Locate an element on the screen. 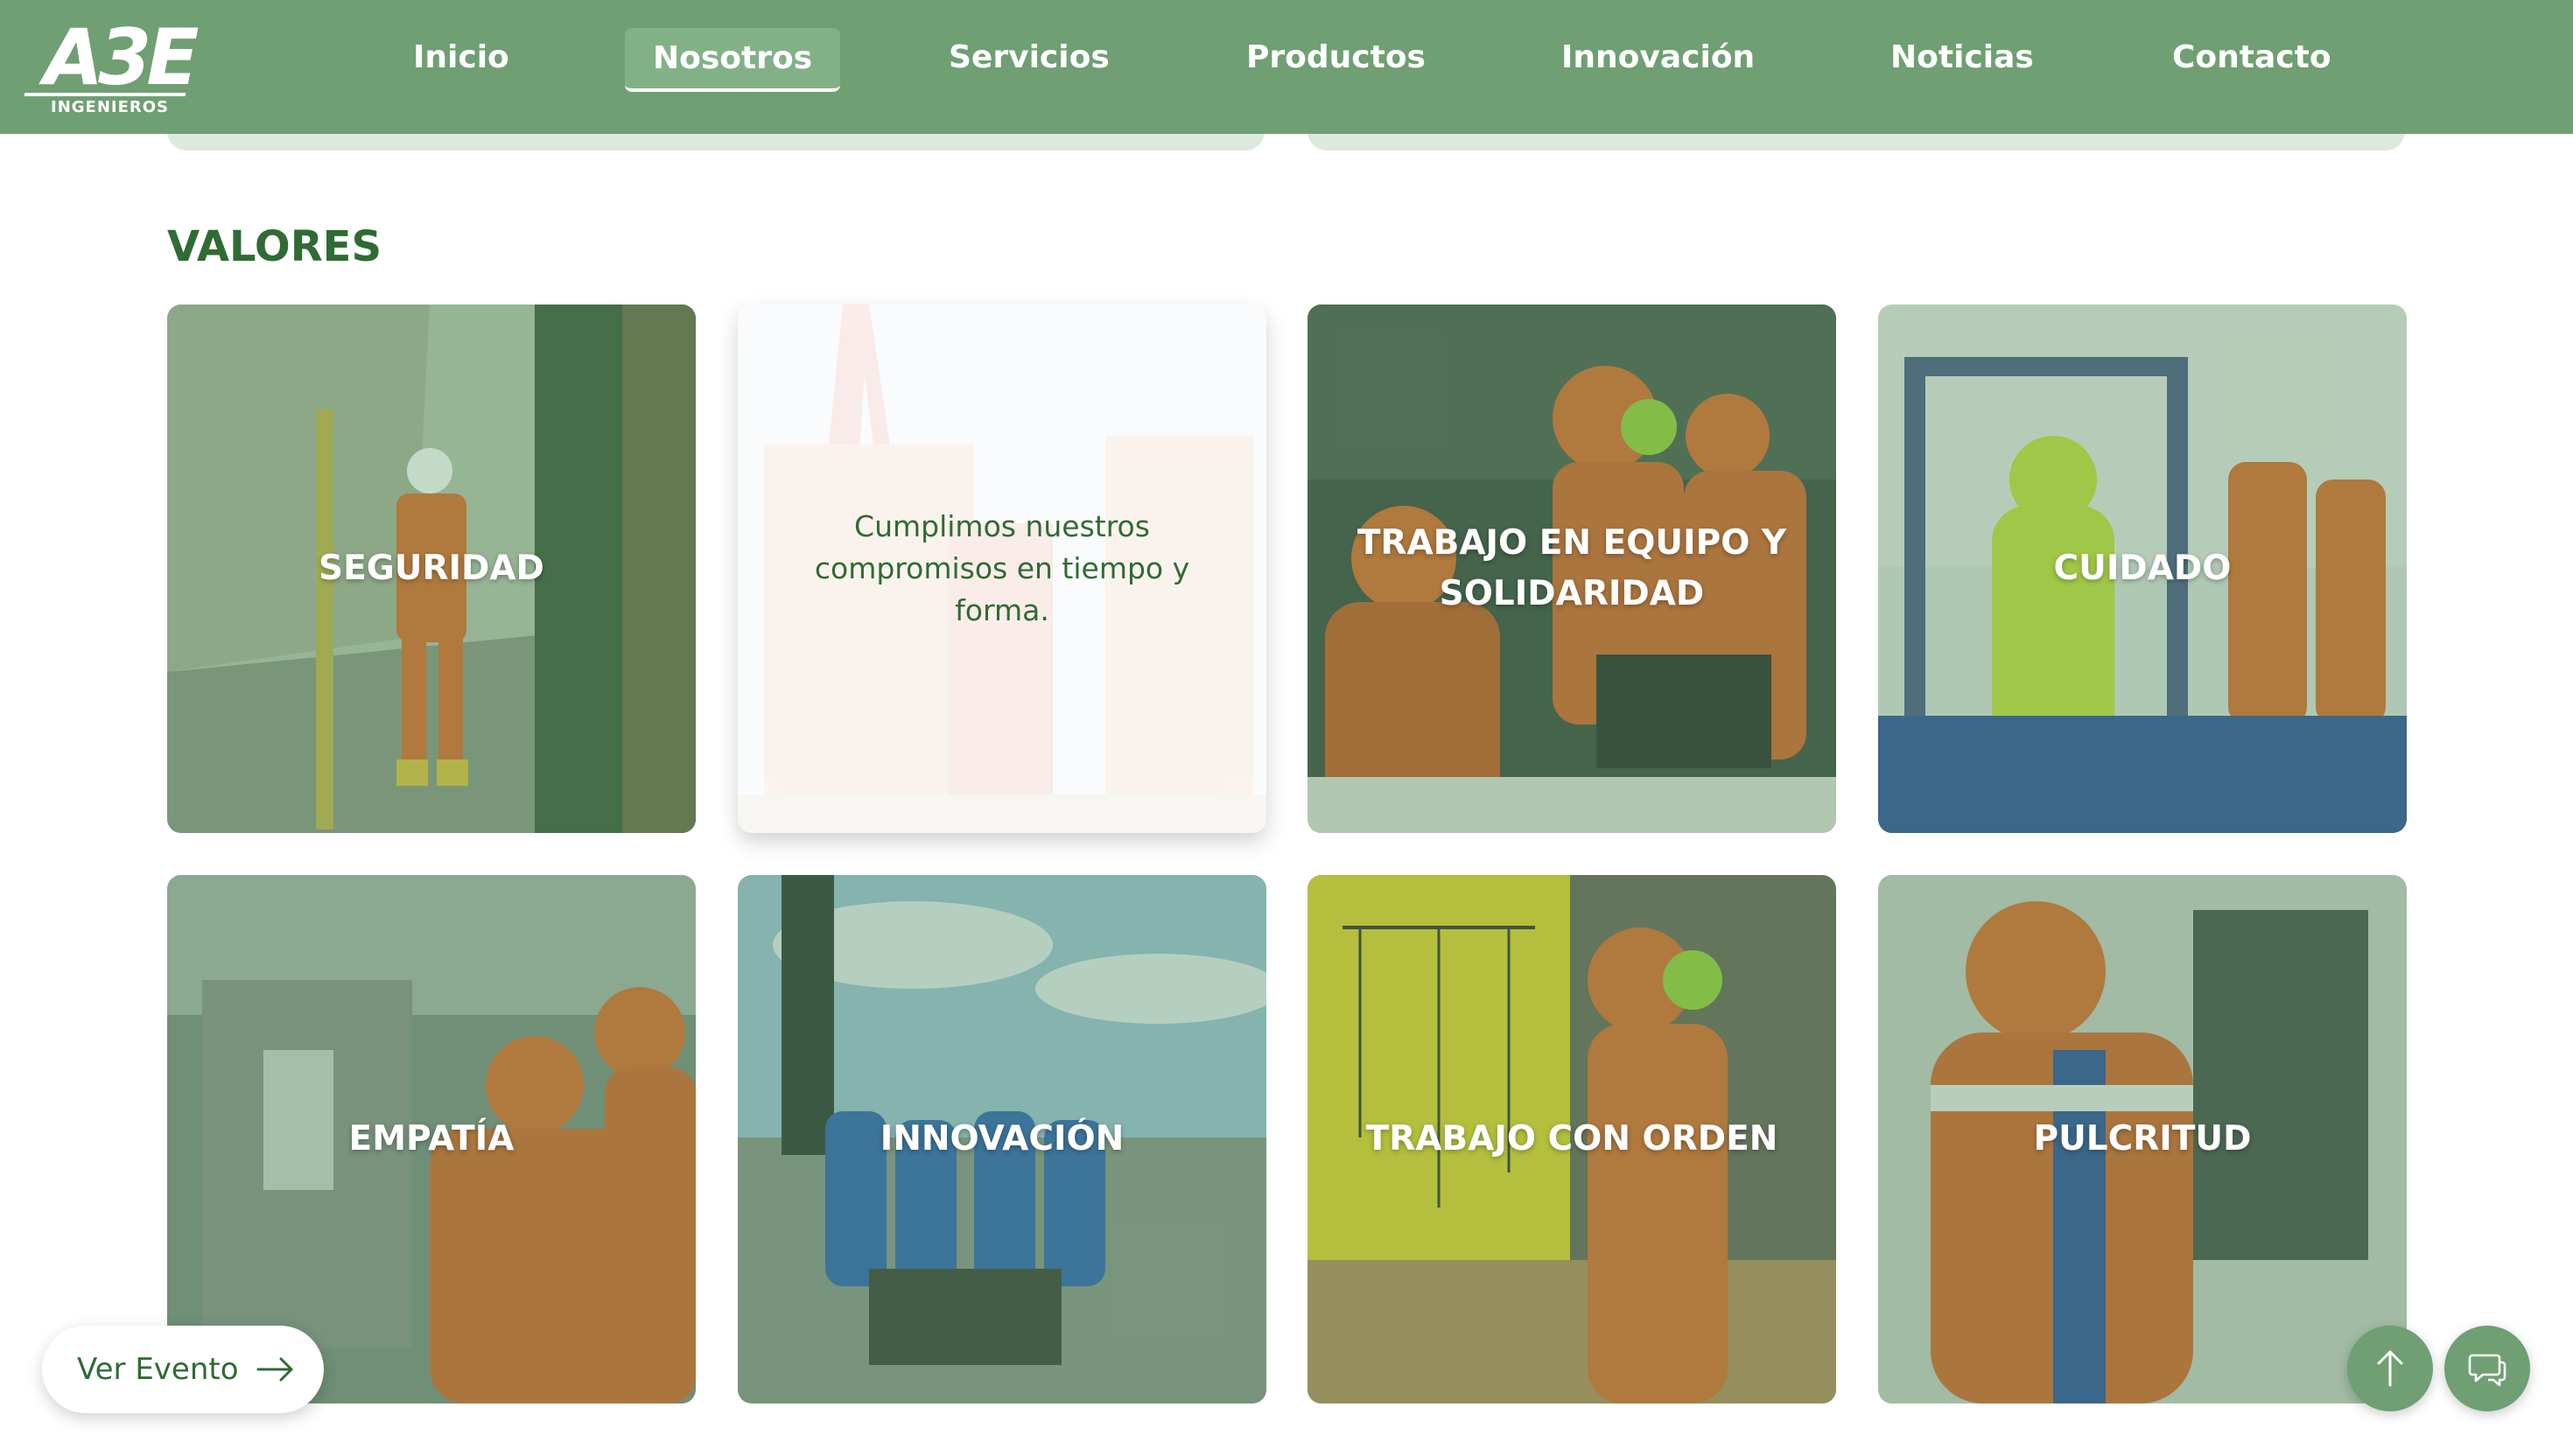 This screenshot has height=1456, width=2573. nav-item-productos: Productos is located at coordinates (1336, 57).